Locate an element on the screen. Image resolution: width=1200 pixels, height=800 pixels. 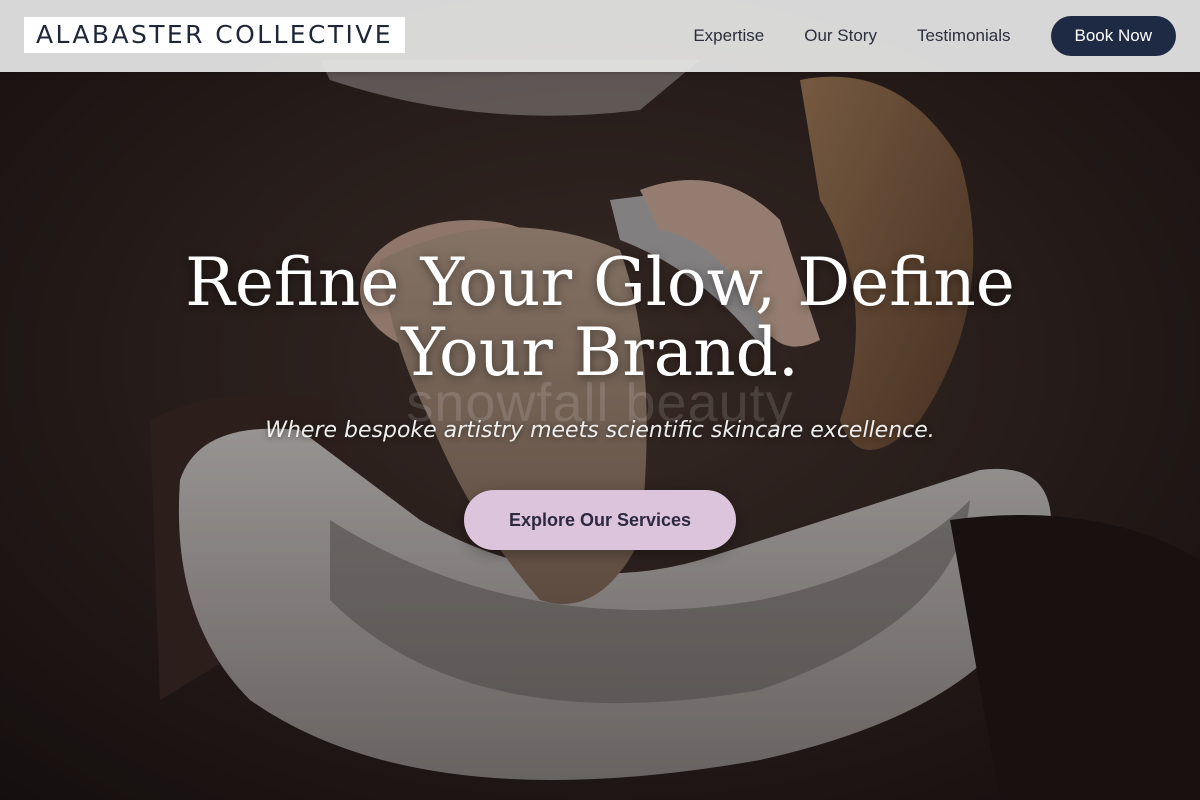
nav-link-expertise: Expertise is located at coordinates (728, 36).